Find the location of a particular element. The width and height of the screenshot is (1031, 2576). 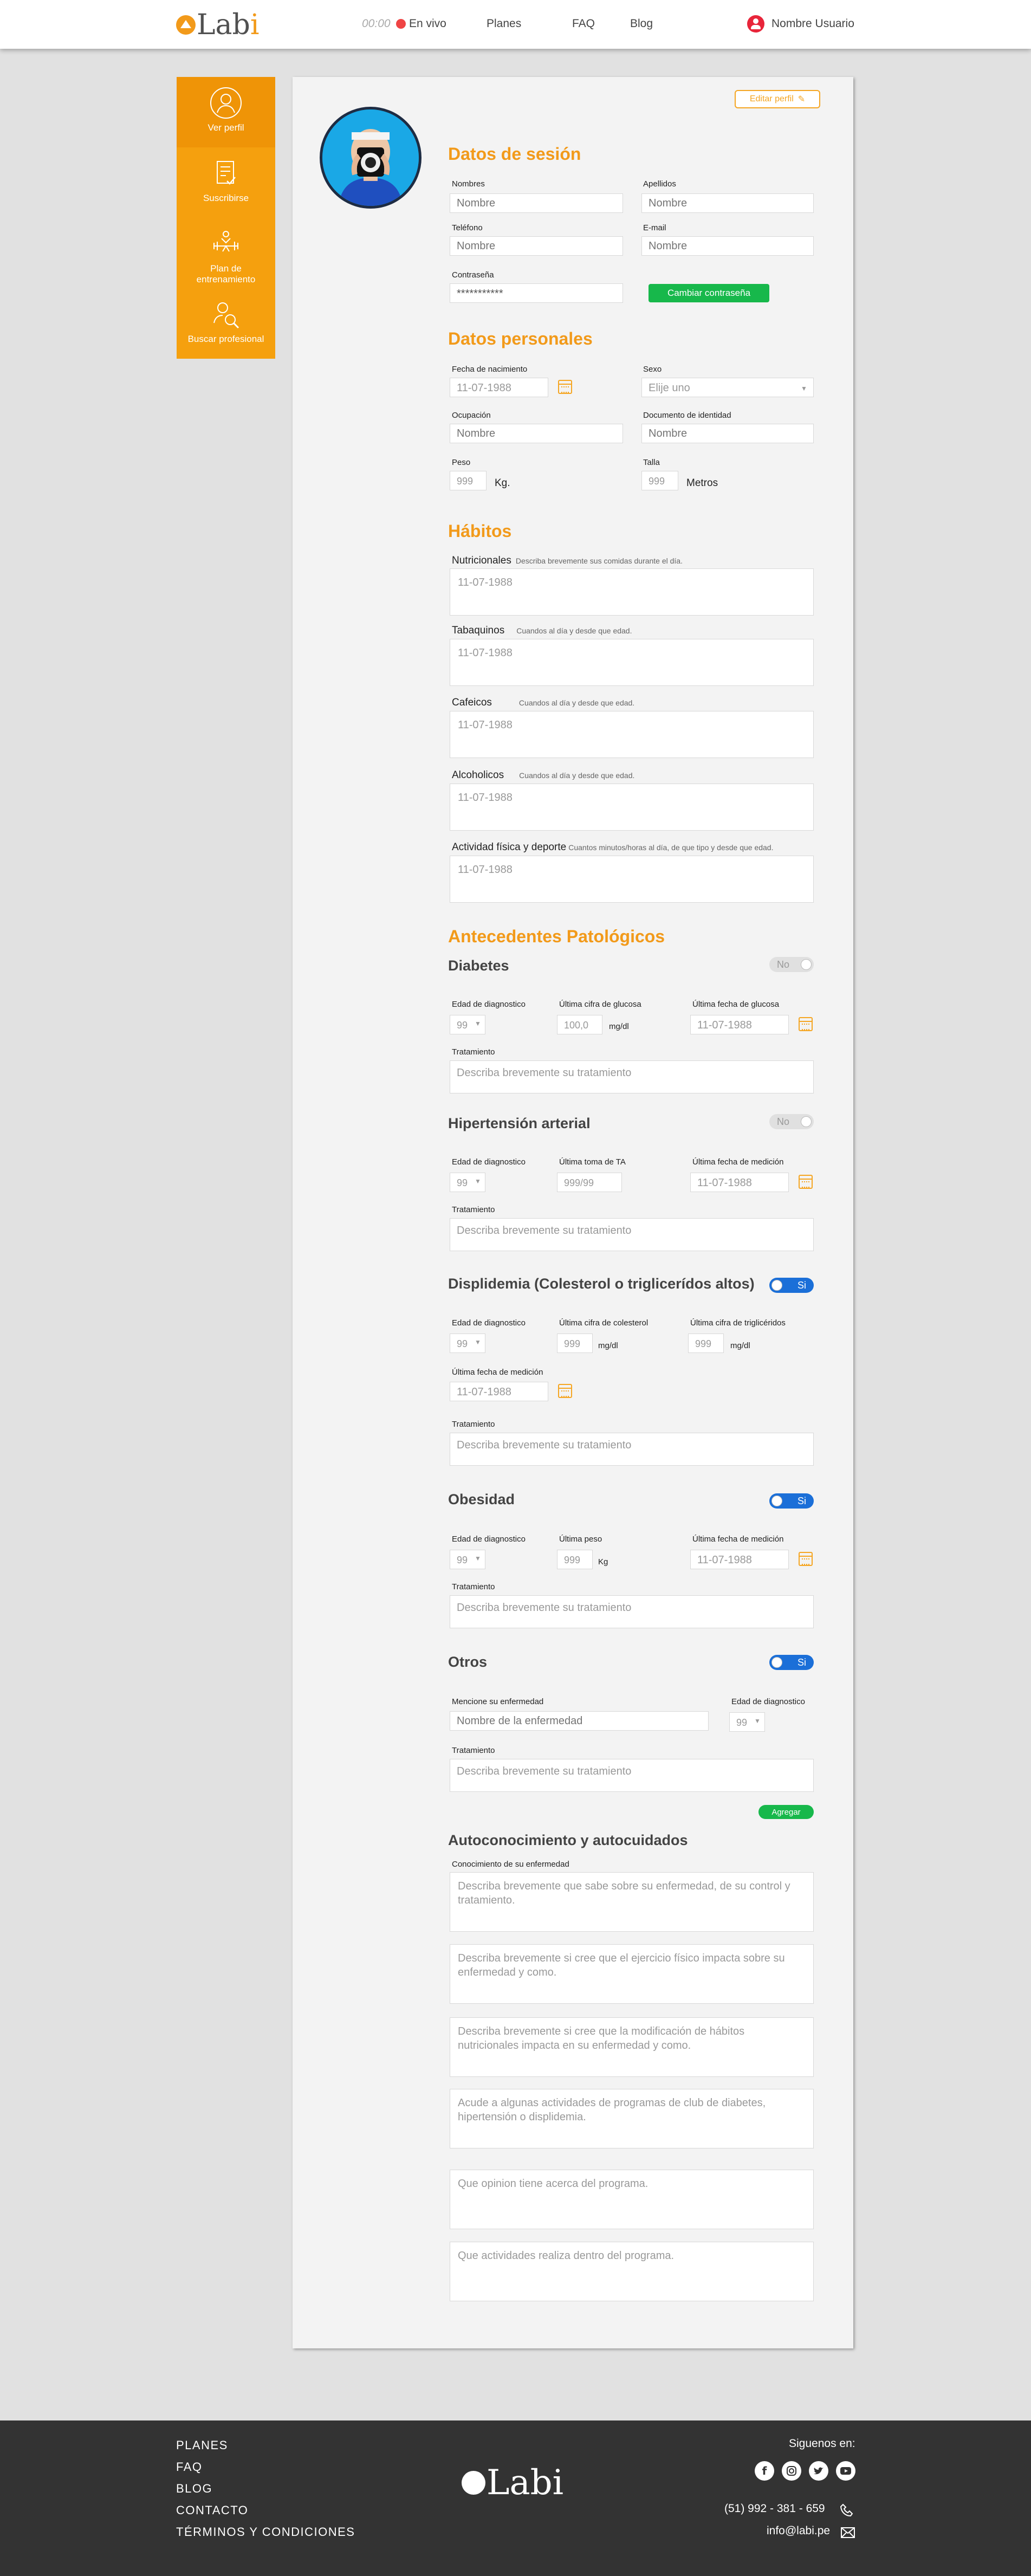

twitter-icon is located at coordinates (818, 2471).